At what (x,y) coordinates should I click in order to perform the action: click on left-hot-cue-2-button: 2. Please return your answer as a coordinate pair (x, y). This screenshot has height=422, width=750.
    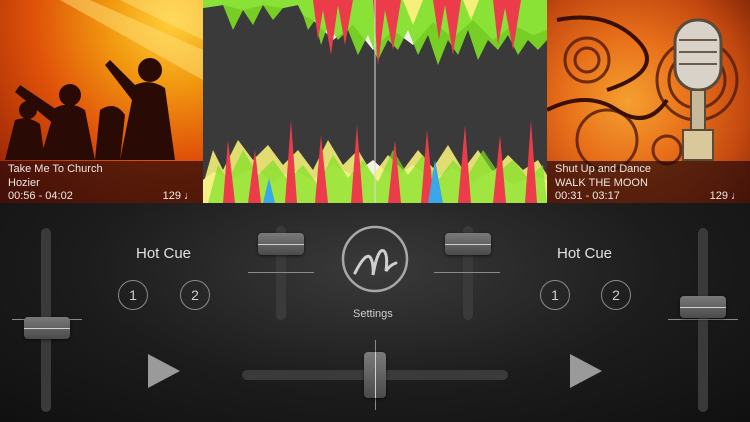
    Looking at the image, I should click on (195, 295).